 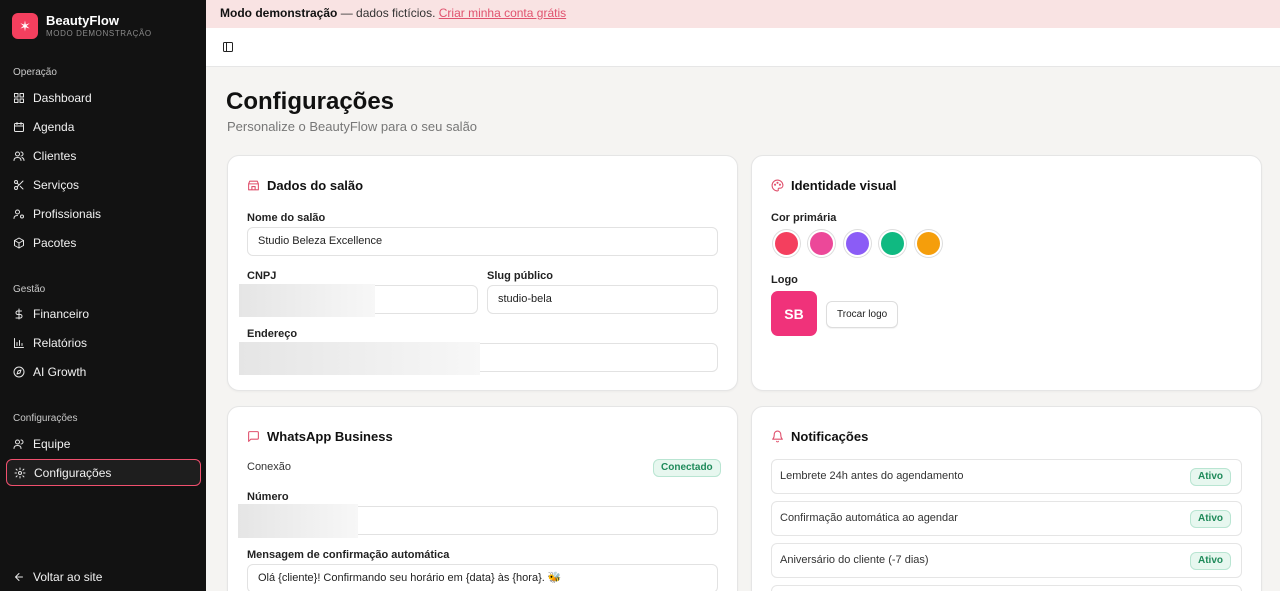 What do you see at coordinates (892, 243) in the screenshot?
I see `color-swatch-green` at bounding box center [892, 243].